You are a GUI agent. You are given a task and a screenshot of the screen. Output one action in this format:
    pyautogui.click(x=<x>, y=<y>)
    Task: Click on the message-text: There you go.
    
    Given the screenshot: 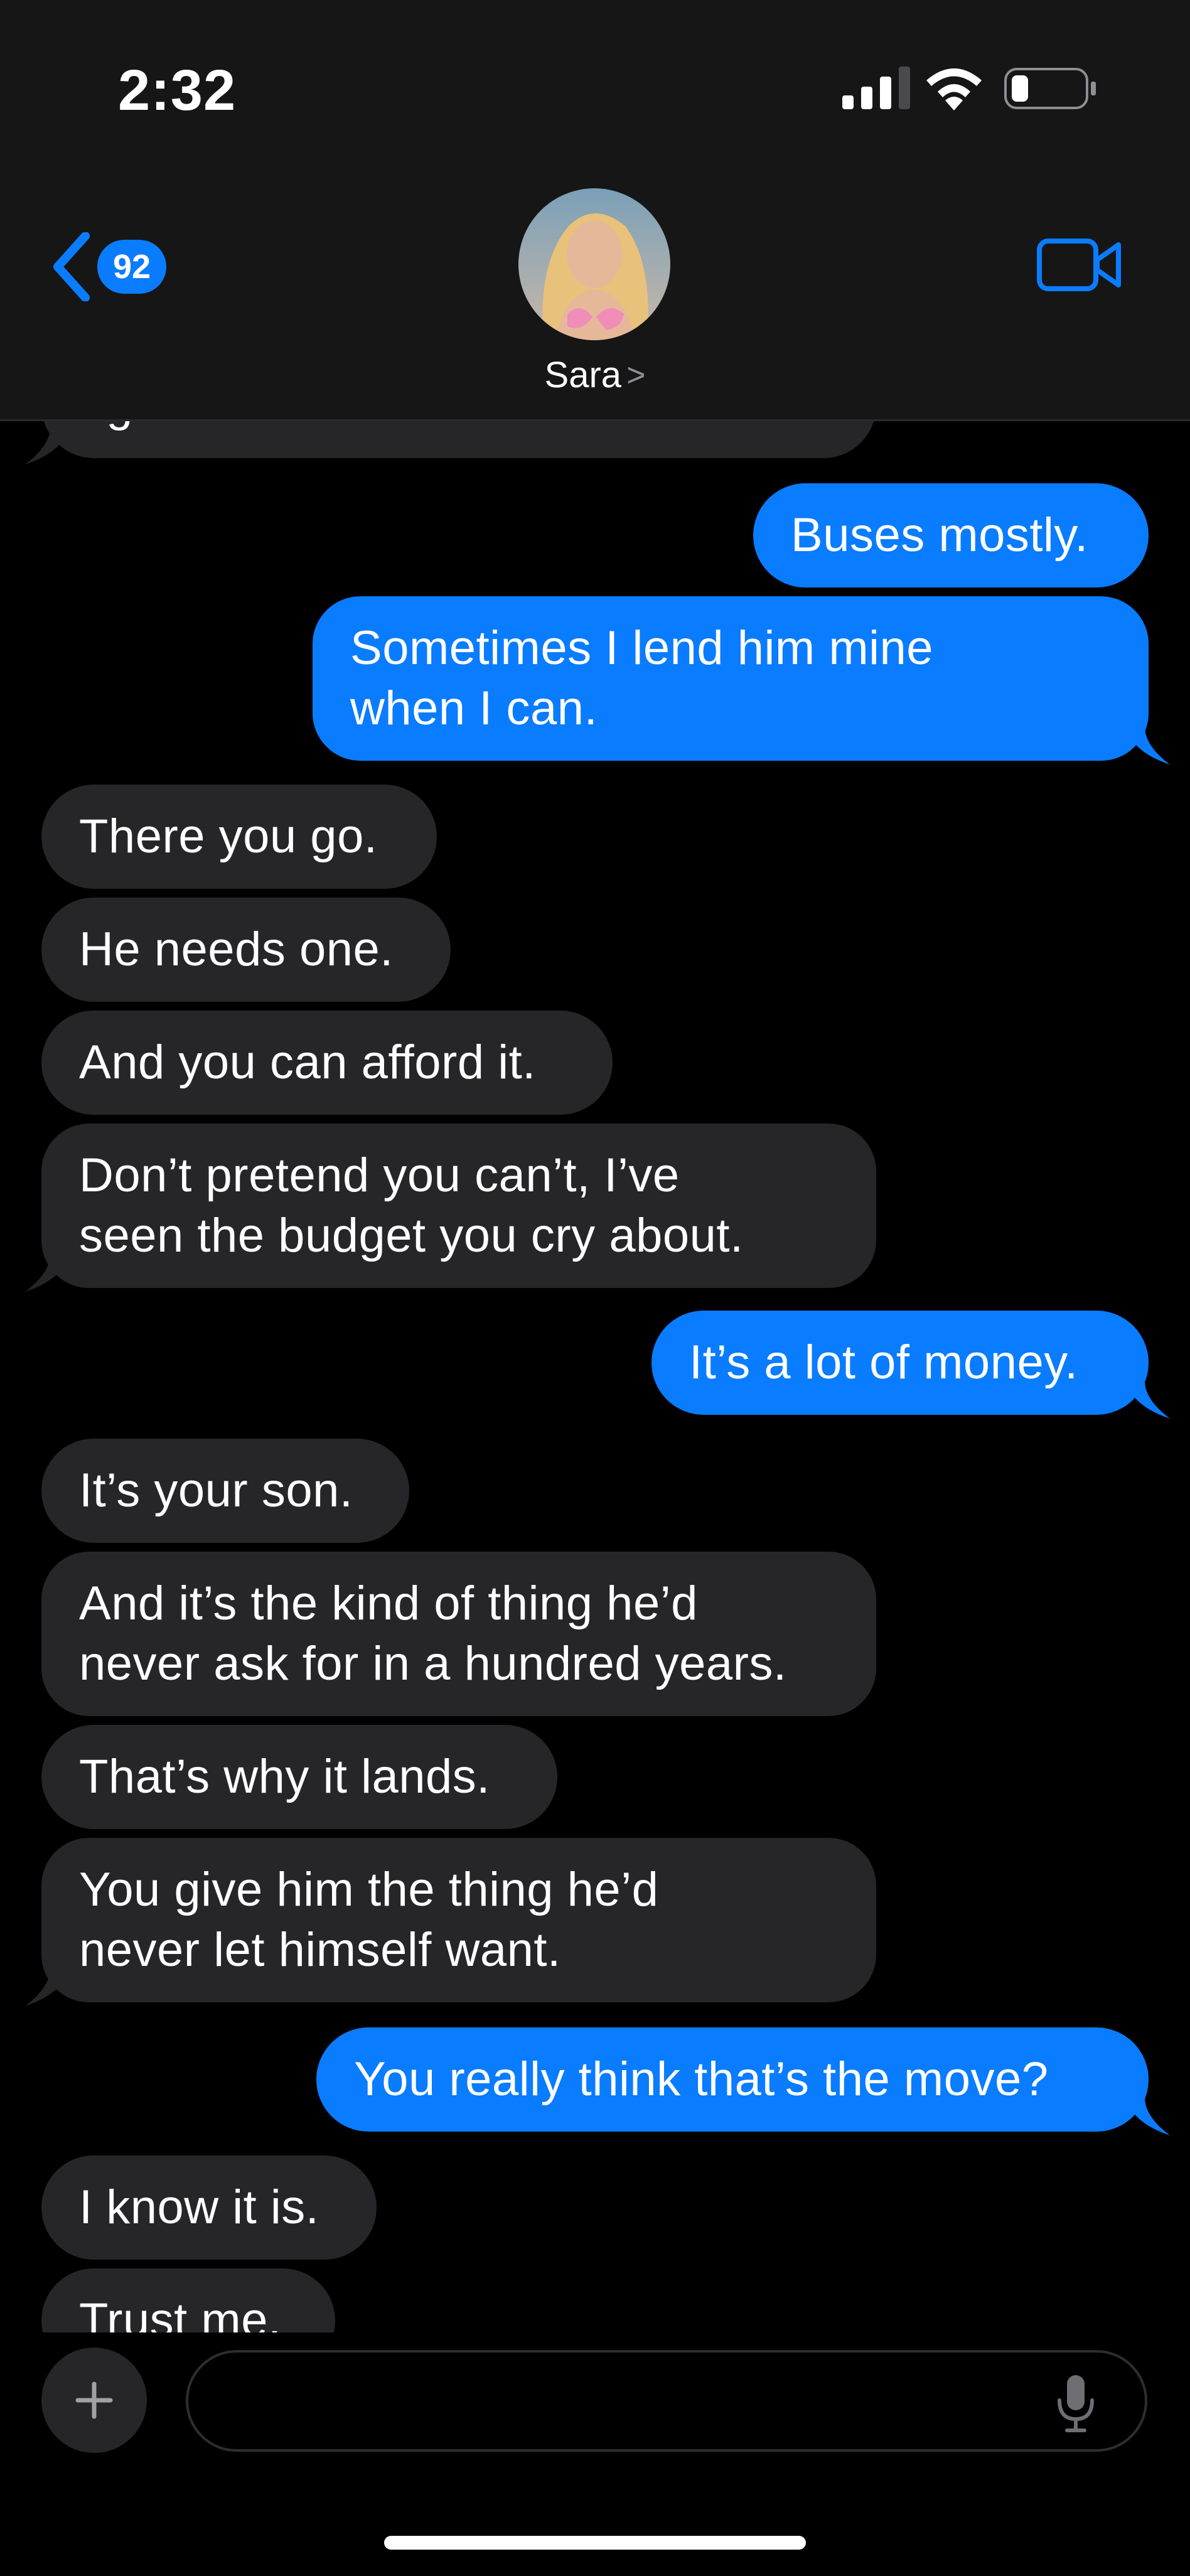 What is the action you would take?
    pyautogui.click(x=228, y=836)
    